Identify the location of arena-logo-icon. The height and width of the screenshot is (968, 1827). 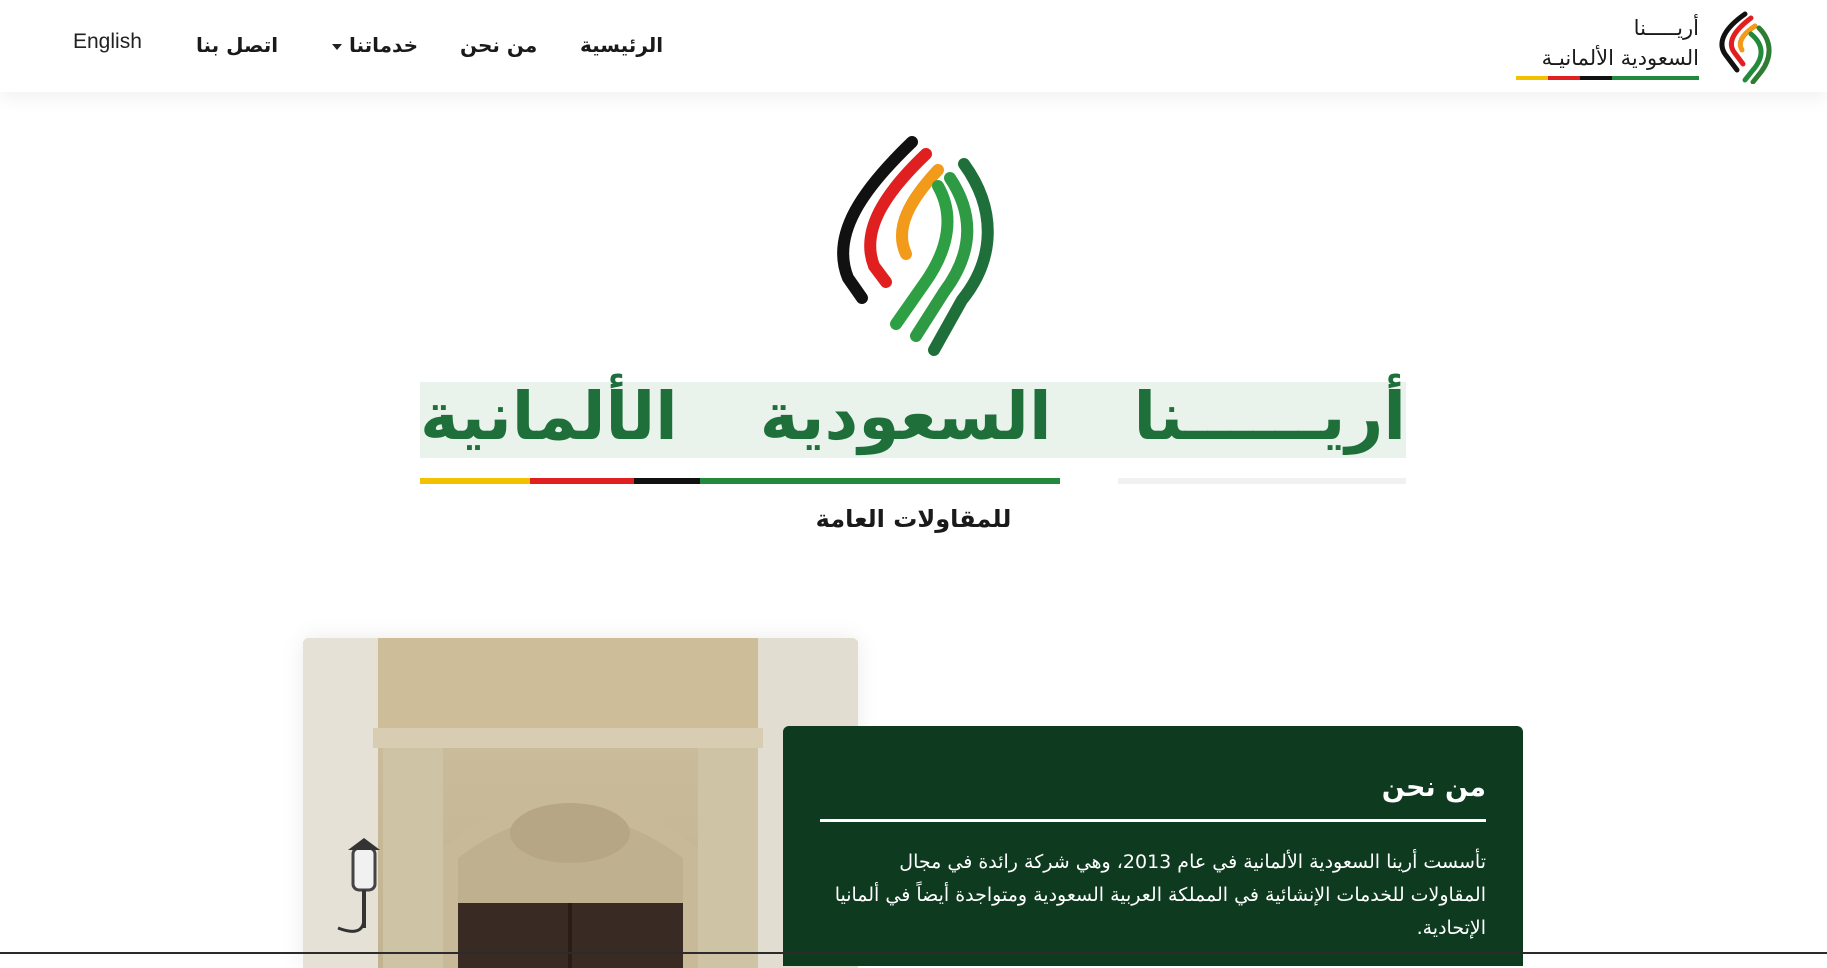
(1745, 47).